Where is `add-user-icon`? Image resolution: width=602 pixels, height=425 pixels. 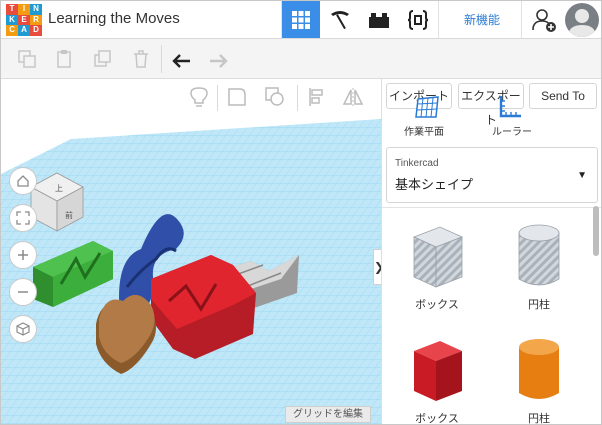
add-user-icon is located at coordinates (544, 20).